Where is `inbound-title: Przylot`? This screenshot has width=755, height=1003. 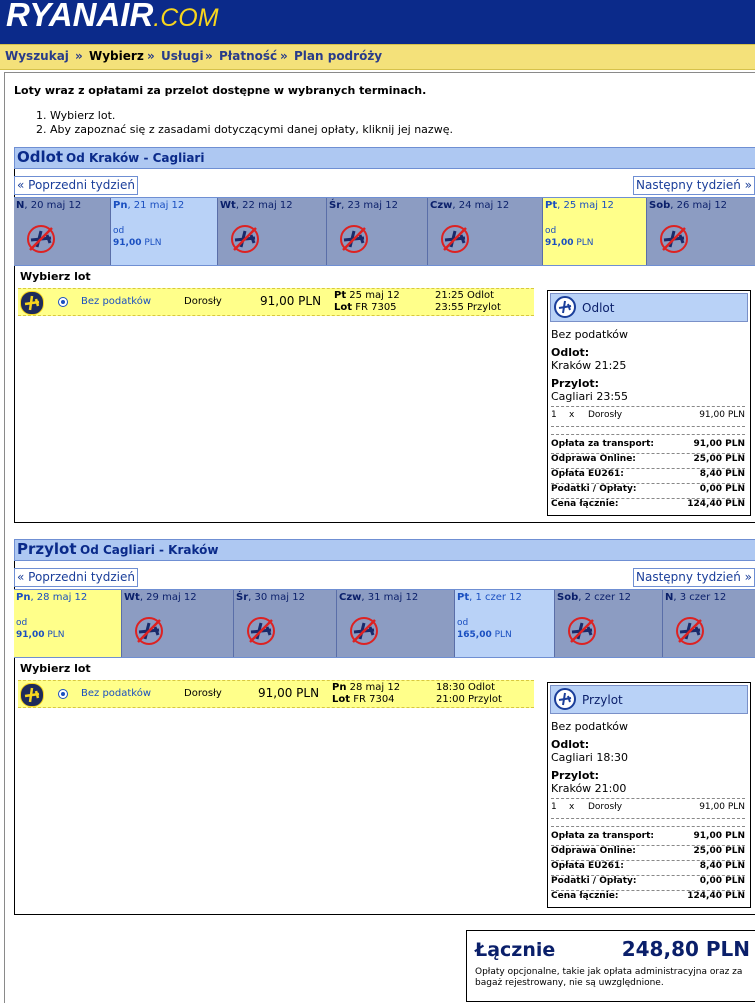
inbound-title: Przylot is located at coordinates (47, 549).